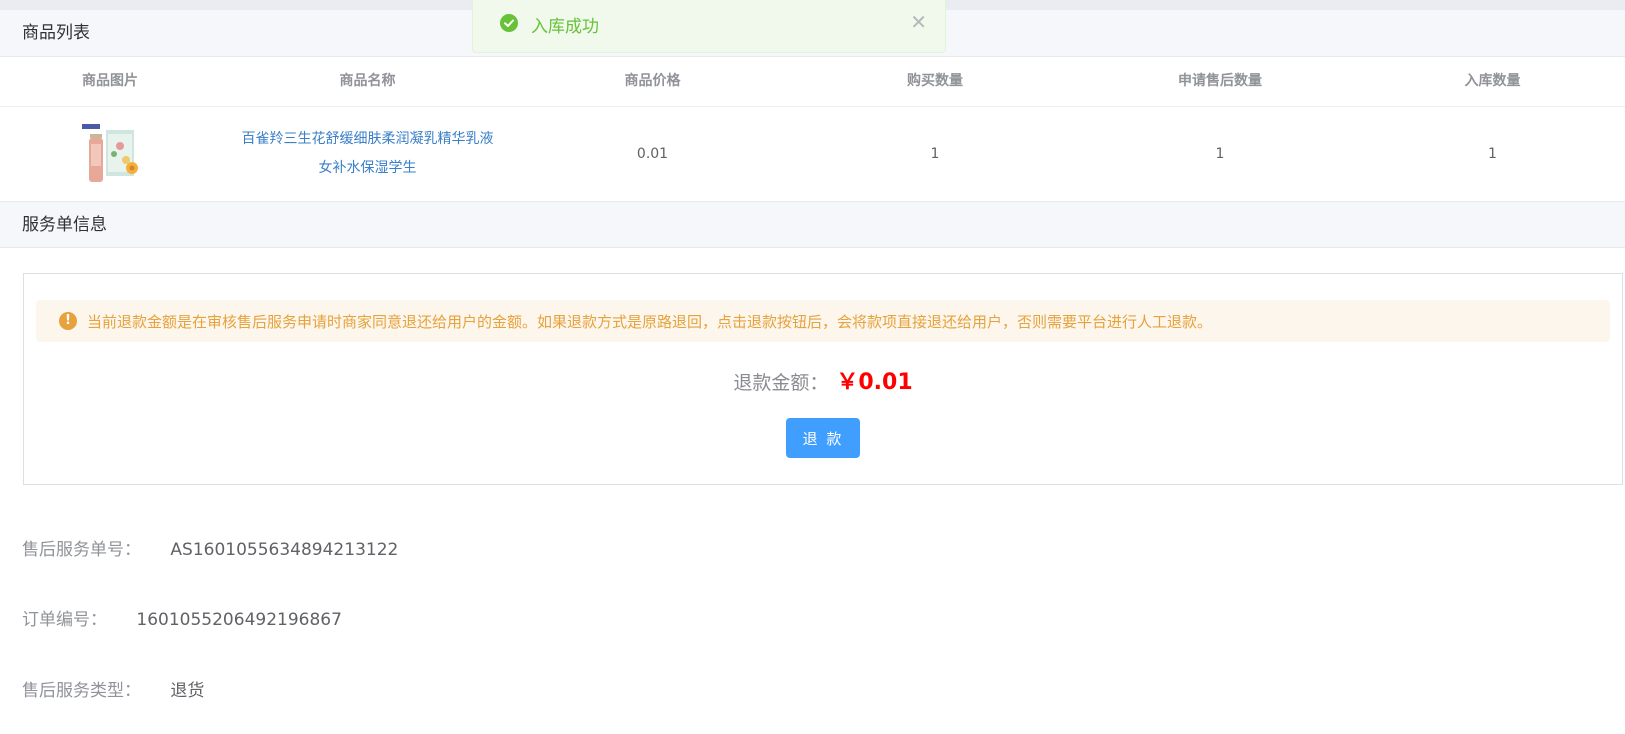 The width and height of the screenshot is (1625, 734). I want to click on aftersale-number-value: AS1601055634894213122, so click(284, 550).